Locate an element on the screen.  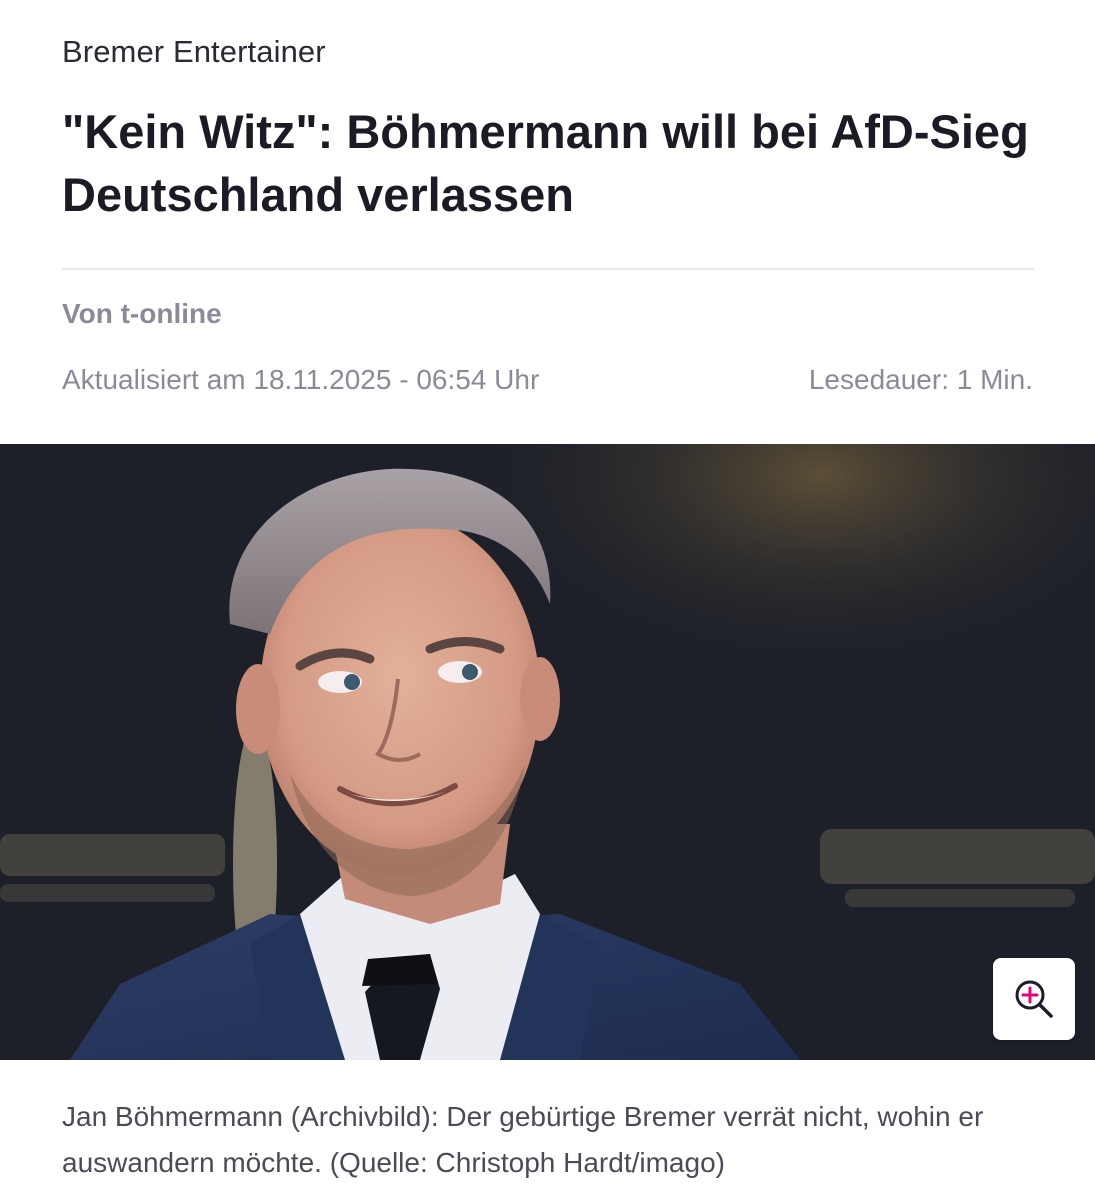
article-updated-date: Aktualisiert am 18.11.2025 - 06:54 Uhr is located at coordinates (301, 379).